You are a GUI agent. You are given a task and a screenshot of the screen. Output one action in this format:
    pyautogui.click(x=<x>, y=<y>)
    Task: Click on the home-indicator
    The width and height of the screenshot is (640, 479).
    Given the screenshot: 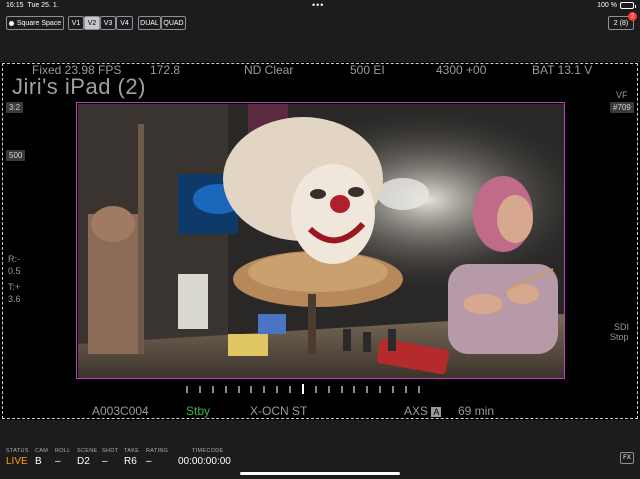 What is the action you would take?
    pyautogui.click(x=320, y=473)
    